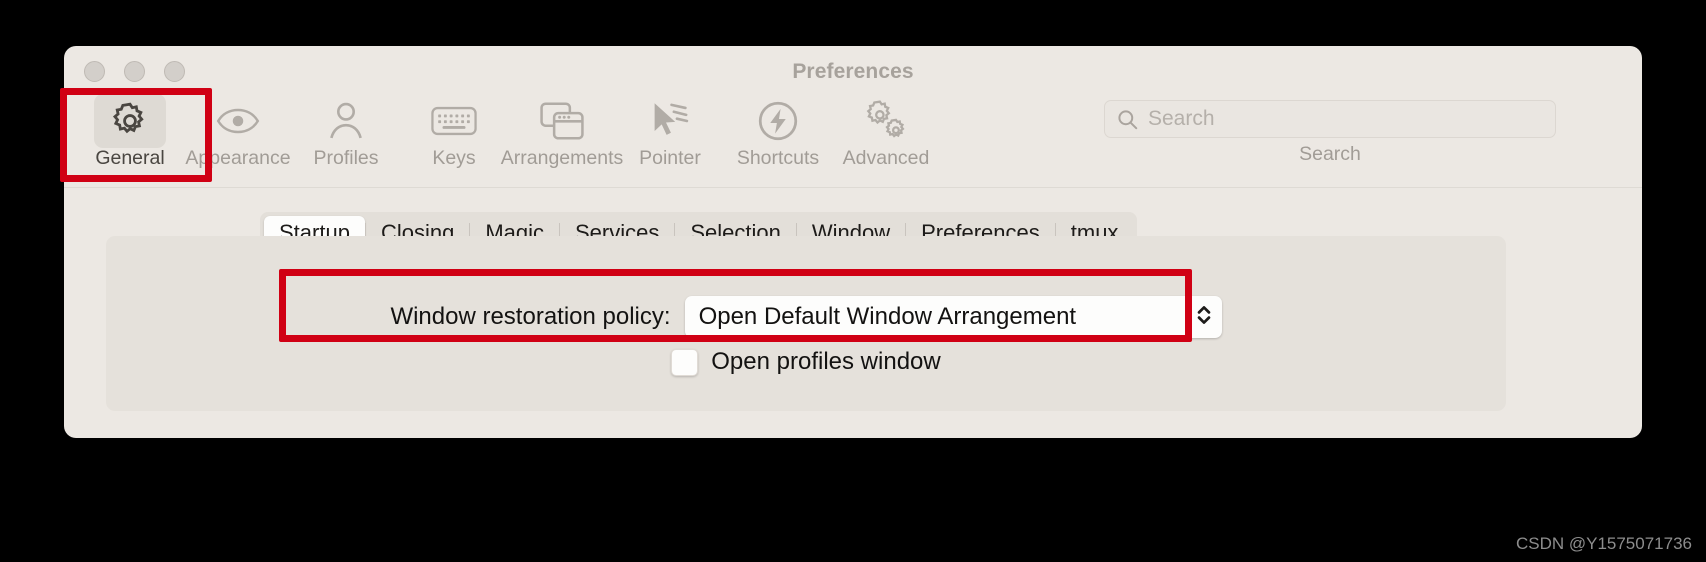 Image resolution: width=1706 pixels, height=562 pixels. I want to click on toolbar-item-label: Appearance, so click(238, 158).